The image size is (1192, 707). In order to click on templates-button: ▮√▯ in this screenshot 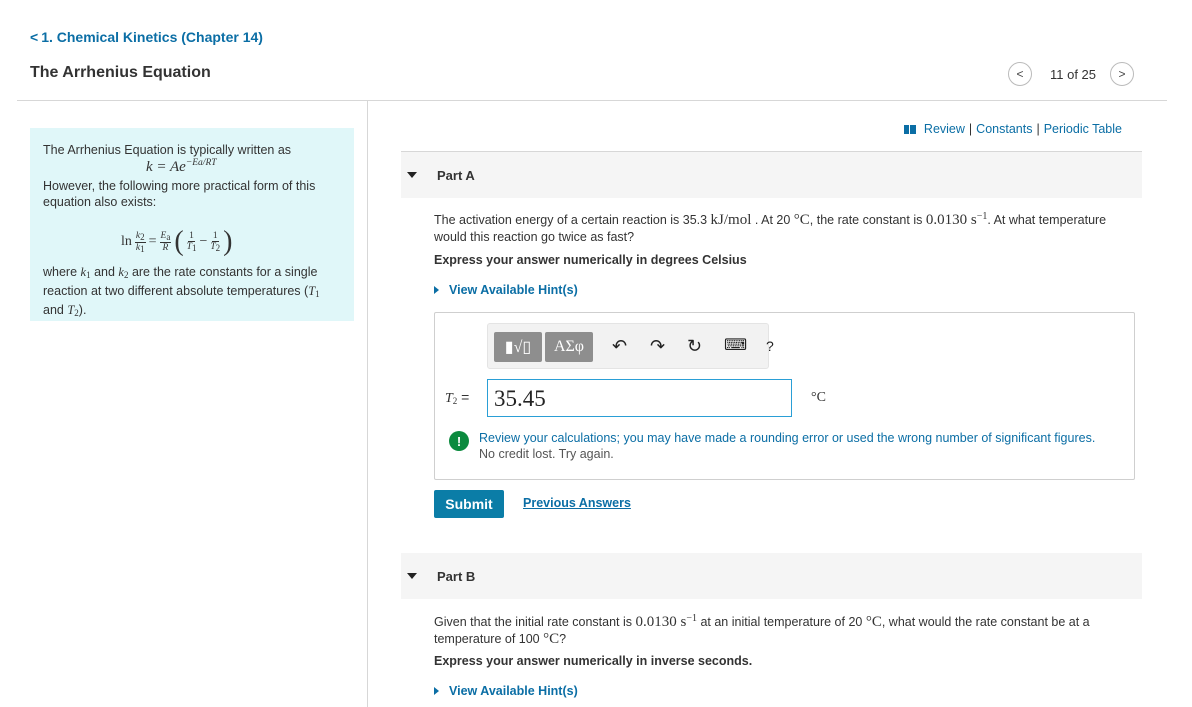, I will do `click(518, 347)`.